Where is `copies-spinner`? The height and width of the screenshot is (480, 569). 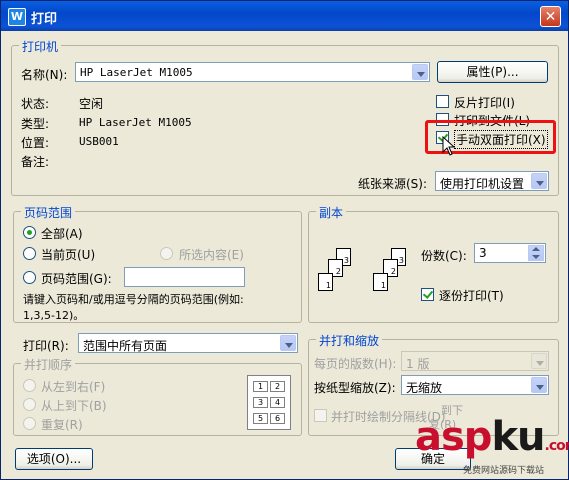 copies-spinner is located at coordinates (536, 253).